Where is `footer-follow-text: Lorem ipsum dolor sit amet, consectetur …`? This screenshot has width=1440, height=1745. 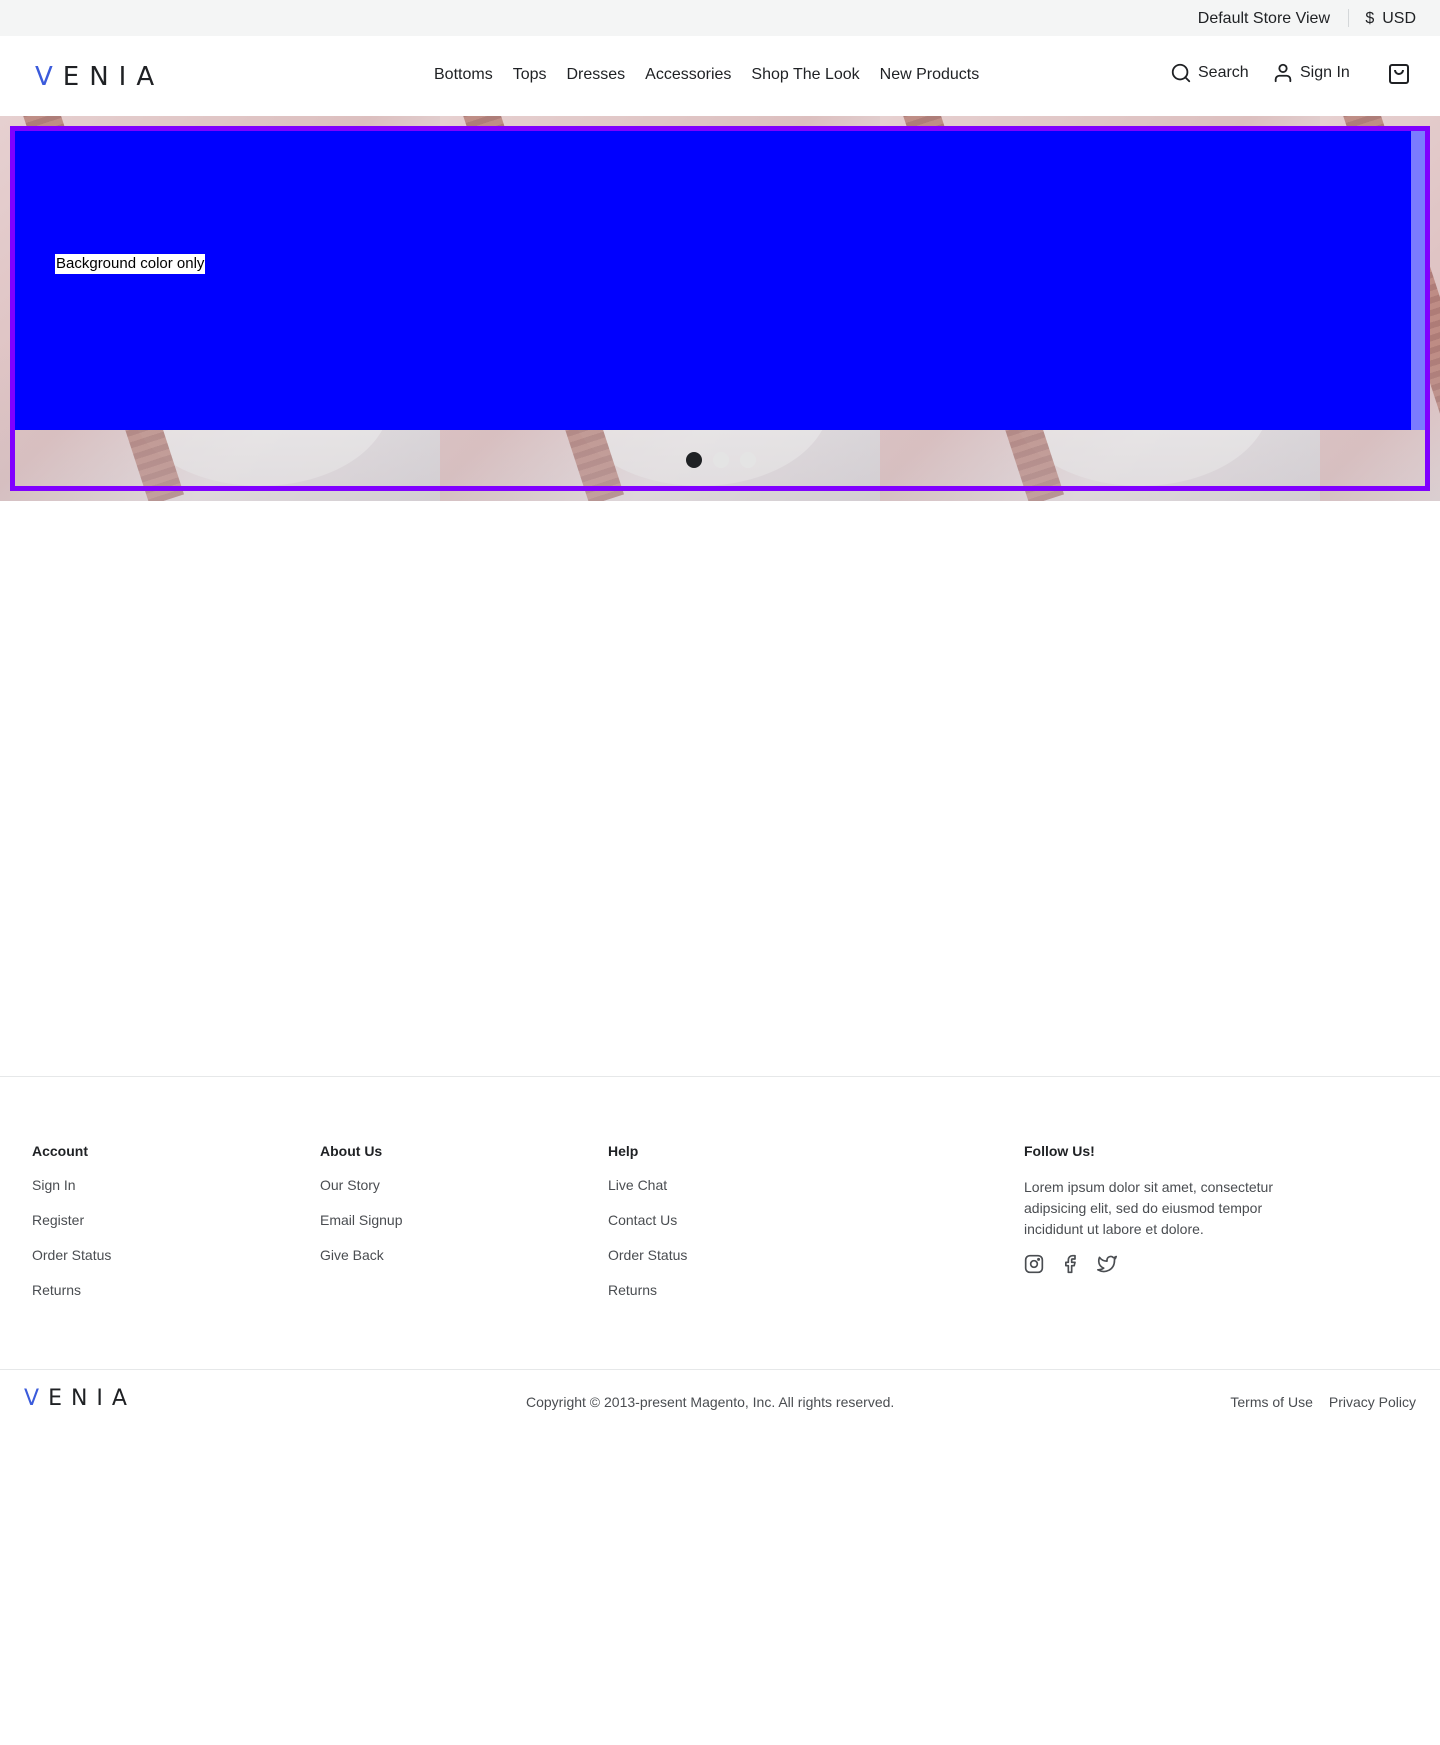 footer-follow-text: Lorem ipsum dolor sit amet, consectetur … is located at coordinates (1148, 1208).